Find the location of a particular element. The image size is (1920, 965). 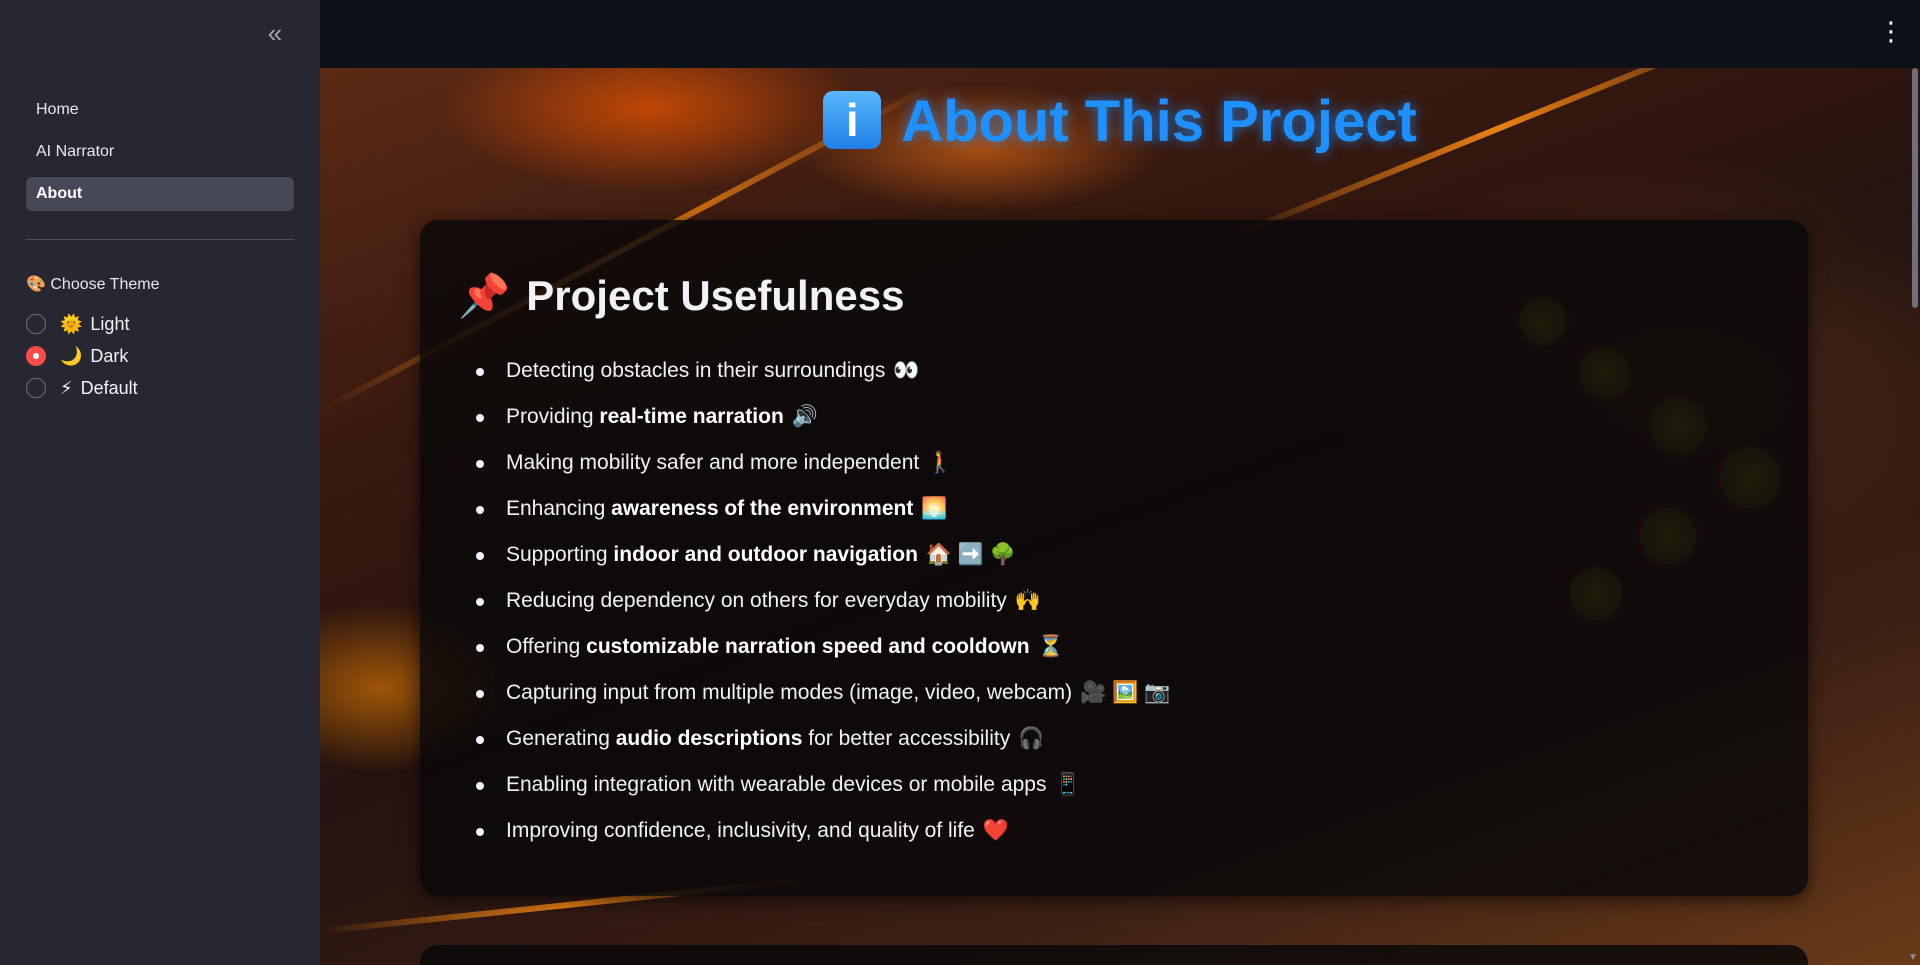

list-item: Providing real-time narration 🔊 is located at coordinates (822, 417).